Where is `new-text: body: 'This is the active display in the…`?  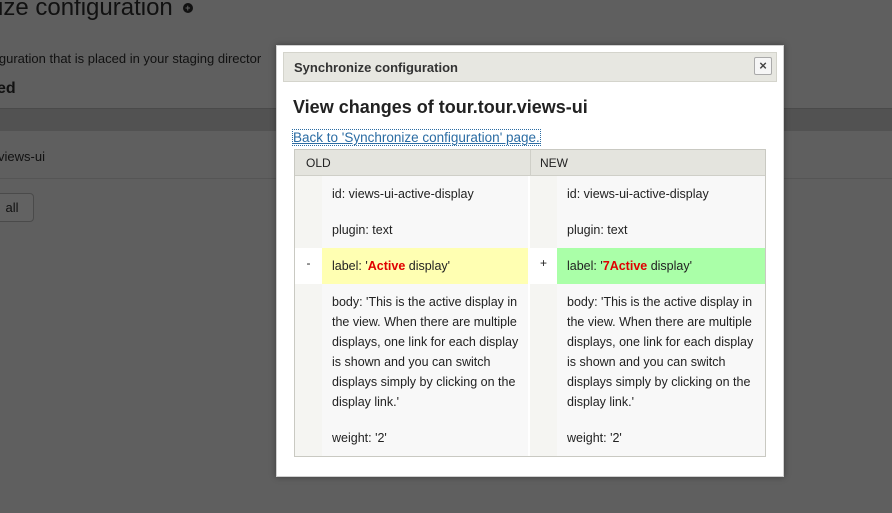
new-text: body: 'This is the active display in the… is located at coordinates (660, 352).